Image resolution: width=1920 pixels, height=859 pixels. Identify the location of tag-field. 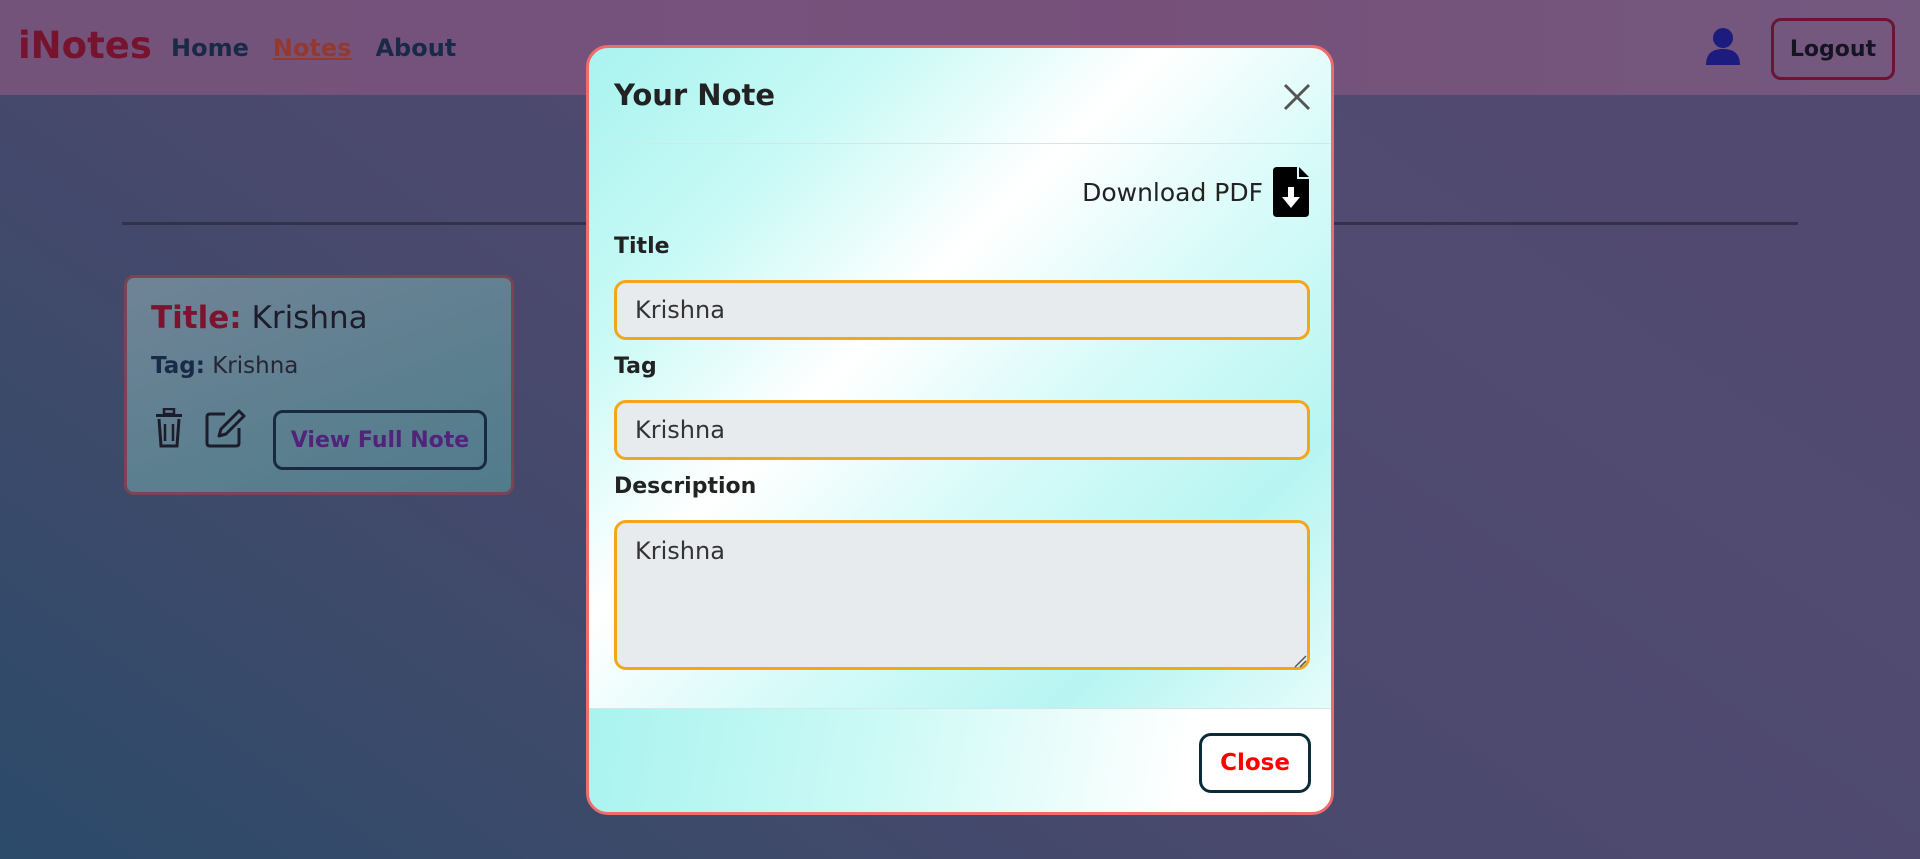
(962, 430).